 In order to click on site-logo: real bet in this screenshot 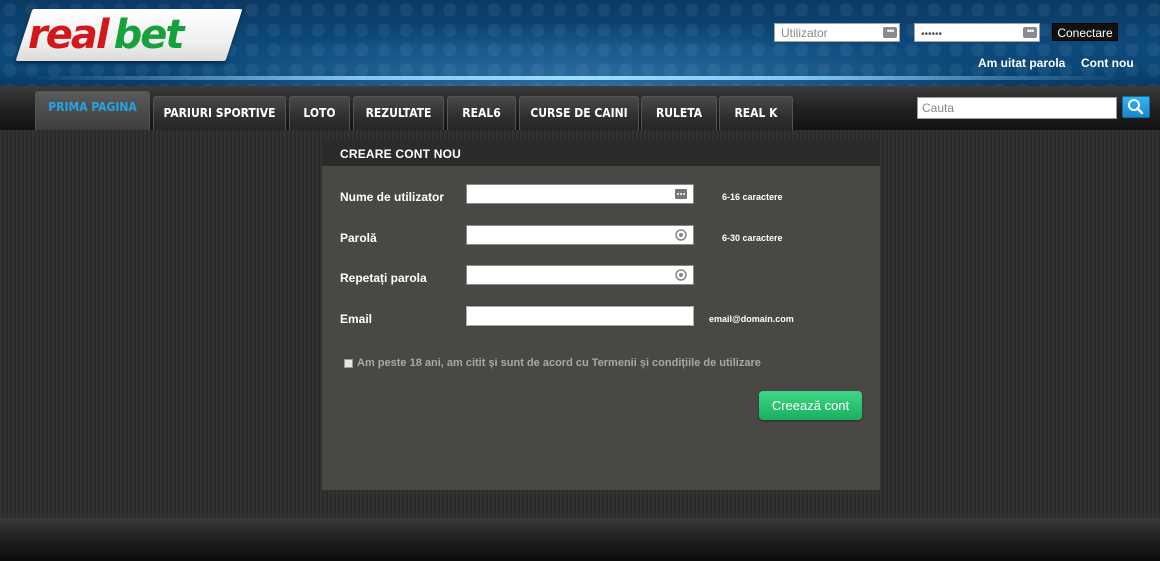, I will do `click(128, 35)`.